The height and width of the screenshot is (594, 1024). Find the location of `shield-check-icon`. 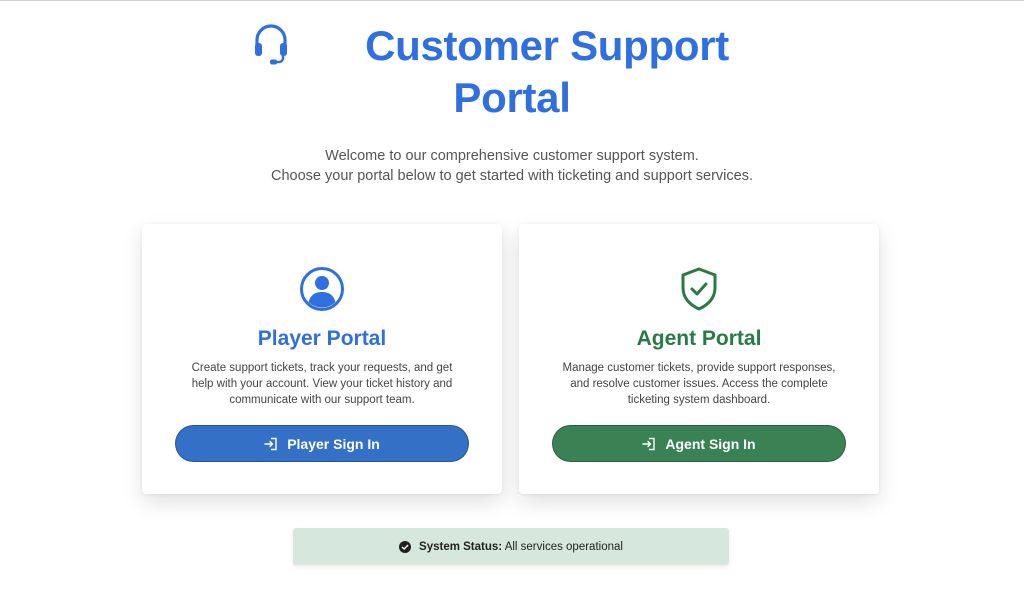

shield-check-icon is located at coordinates (699, 289).